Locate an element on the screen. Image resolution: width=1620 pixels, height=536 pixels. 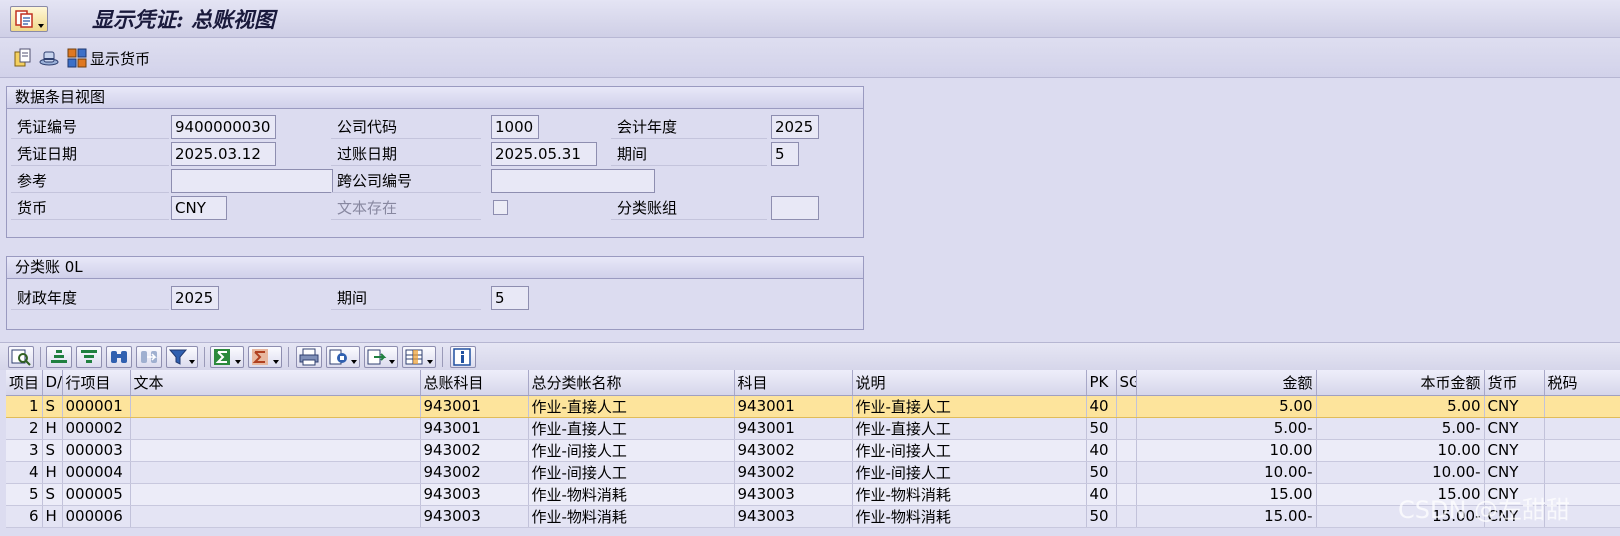
details-button is located at coordinates (21, 357).